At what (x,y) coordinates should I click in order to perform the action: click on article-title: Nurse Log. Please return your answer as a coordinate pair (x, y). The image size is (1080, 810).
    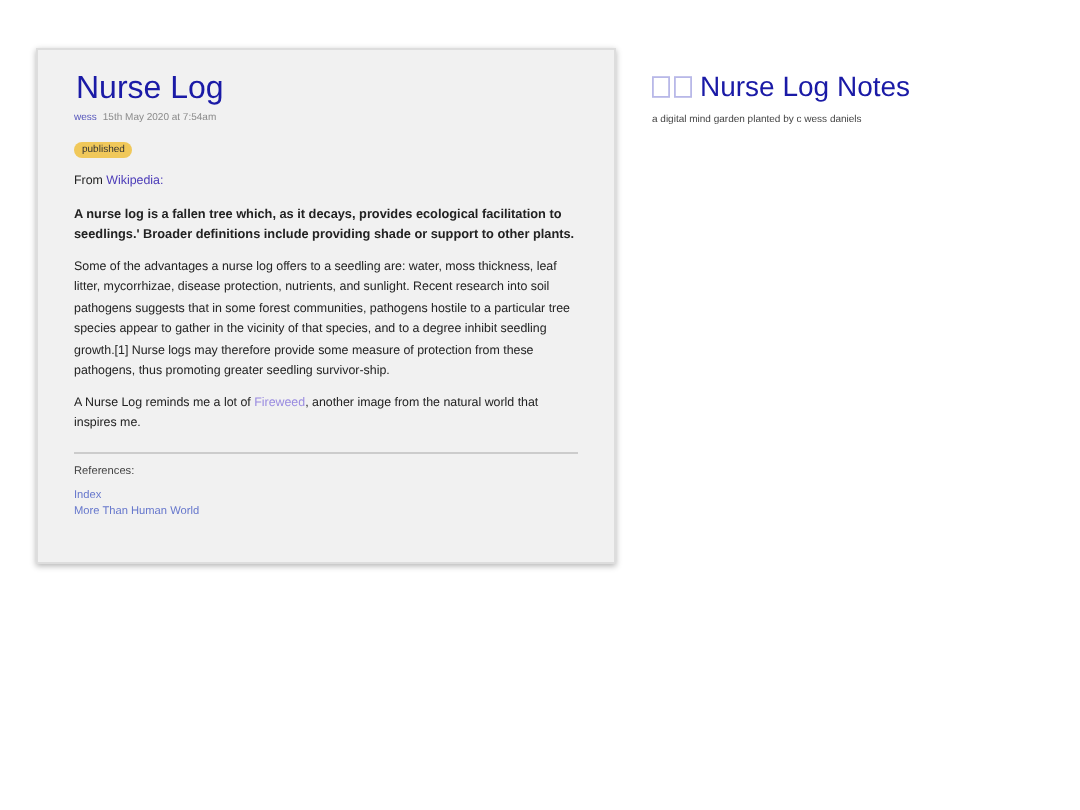
    Looking at the image, I should click on (151, 90).